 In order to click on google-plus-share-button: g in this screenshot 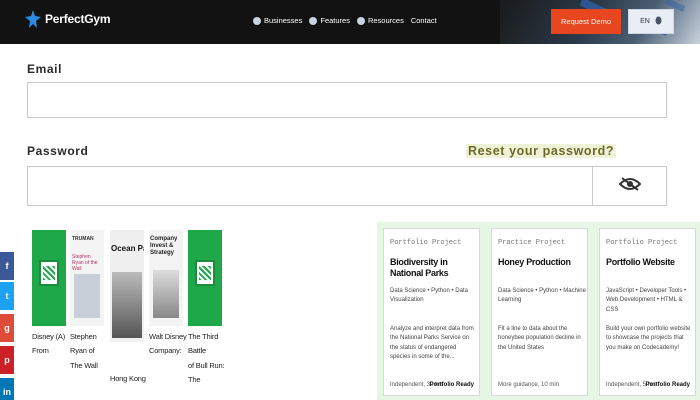, I will do `click(7, 328)`.